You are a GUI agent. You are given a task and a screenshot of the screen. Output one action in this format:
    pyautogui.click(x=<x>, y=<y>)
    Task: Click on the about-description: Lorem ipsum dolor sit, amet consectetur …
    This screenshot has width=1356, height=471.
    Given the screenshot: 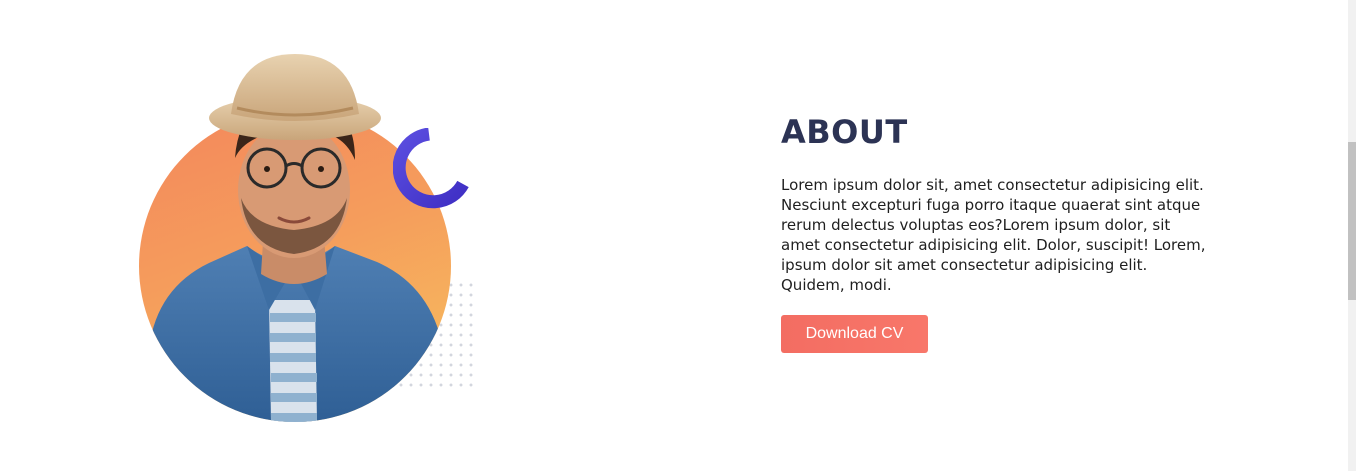 What is the action you would take?
    pyautogui.click(x=993, y=235)
    